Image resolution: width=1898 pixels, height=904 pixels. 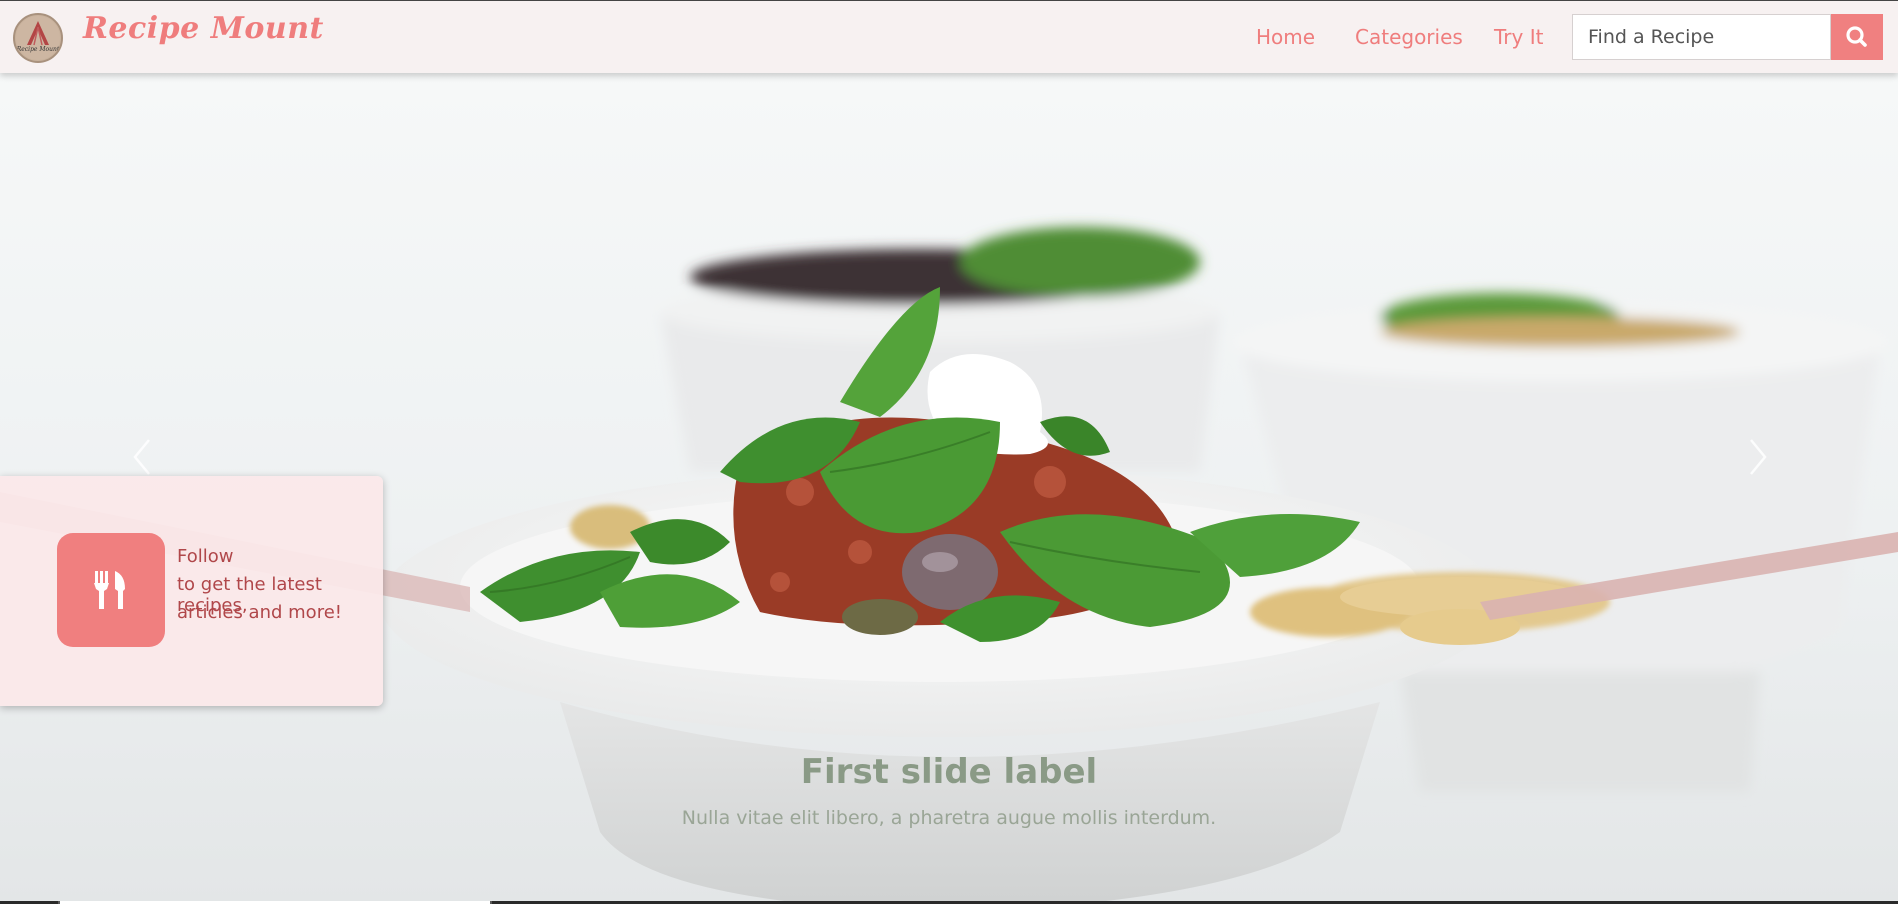 I want to click on carousel-prev-button, so click(x=143, y=457).